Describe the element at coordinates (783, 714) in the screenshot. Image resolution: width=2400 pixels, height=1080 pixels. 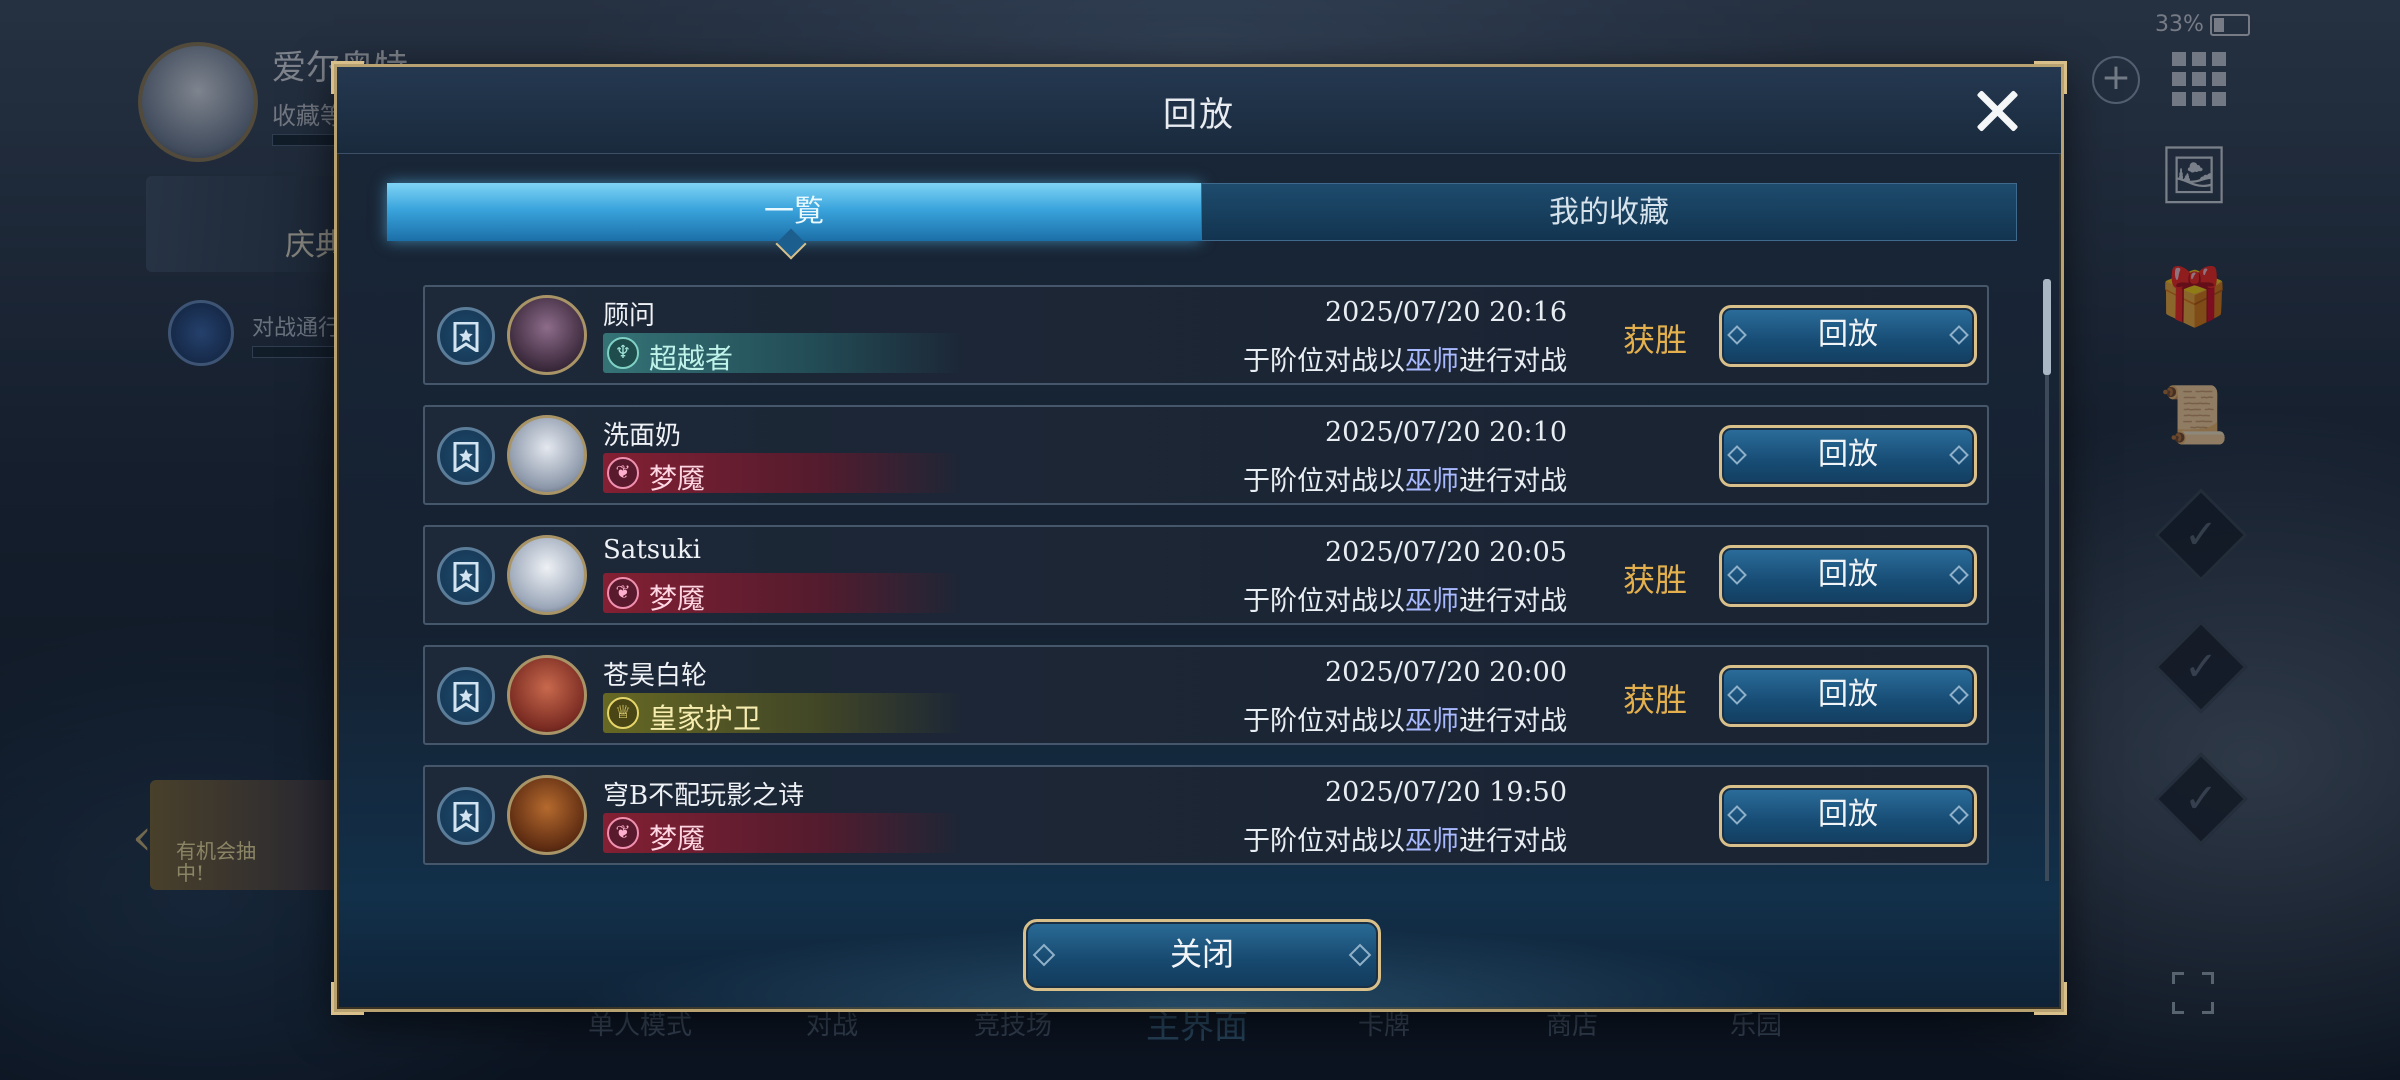
I see `class-tag: ♕ 皇家护卫` at that location.